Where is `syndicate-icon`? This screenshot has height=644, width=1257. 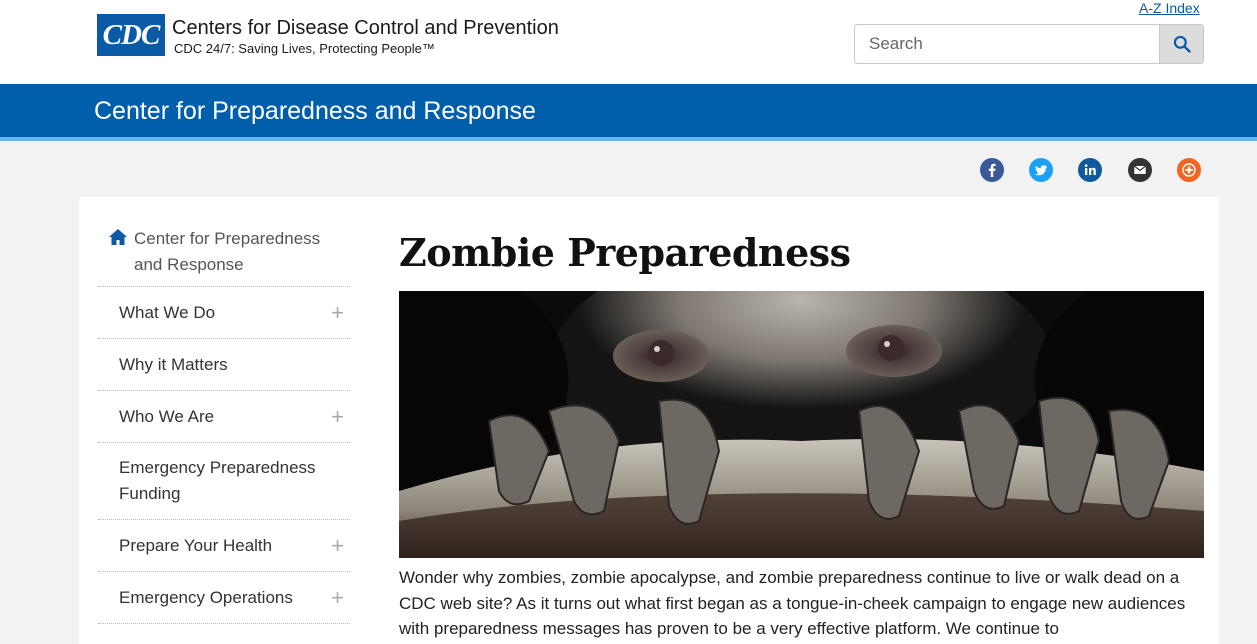 syndicate-icon is located at coordinates (1189, 170).